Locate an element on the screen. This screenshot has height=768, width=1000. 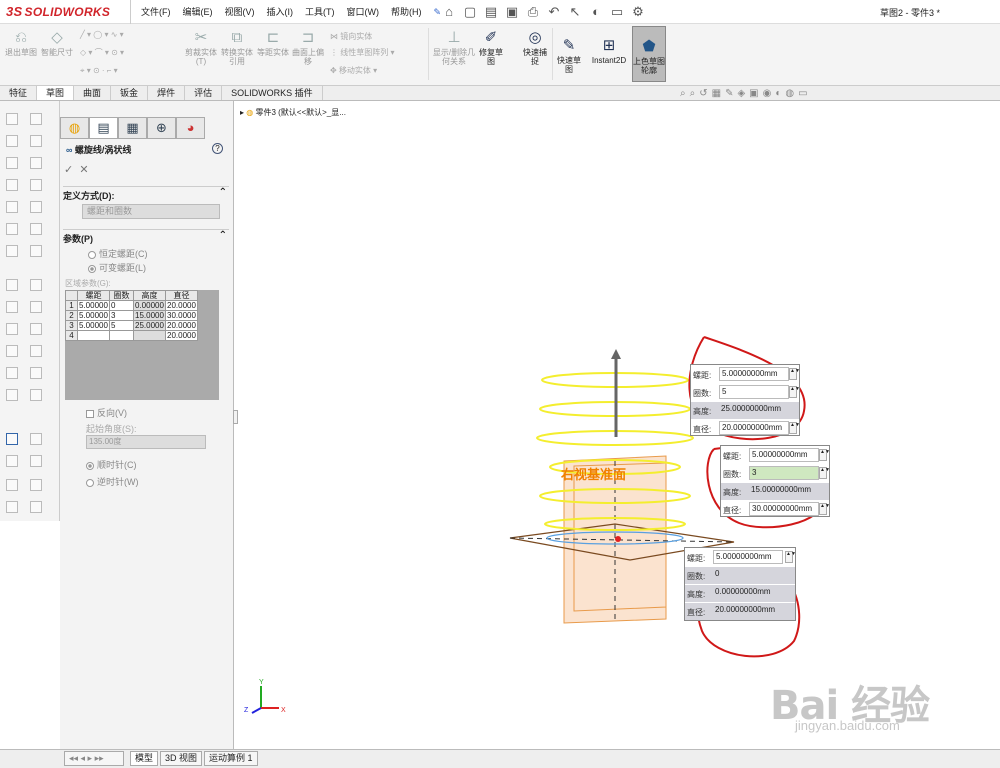
previous-view-icon: ↺ is located at coordinates (703, 93).